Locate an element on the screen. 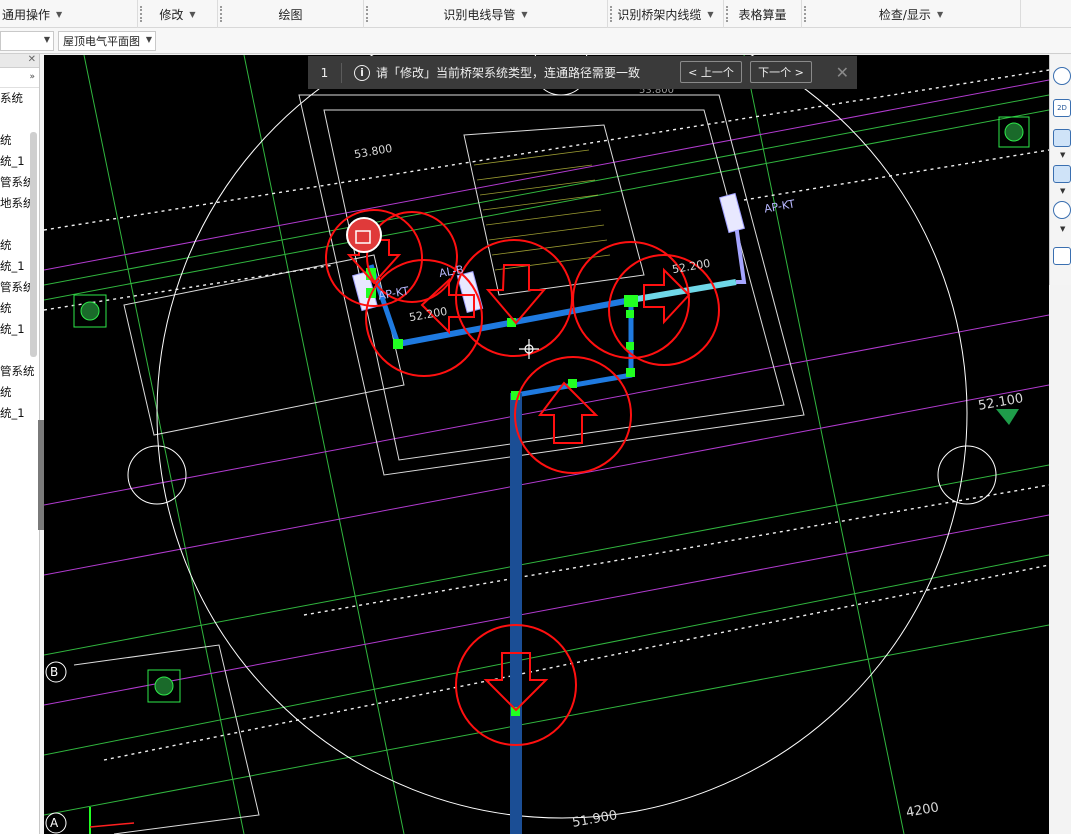 The image size is (1071, 834). drawing-select: 屋顶电气平面图 ▼ is located at coordinates (107, 41).